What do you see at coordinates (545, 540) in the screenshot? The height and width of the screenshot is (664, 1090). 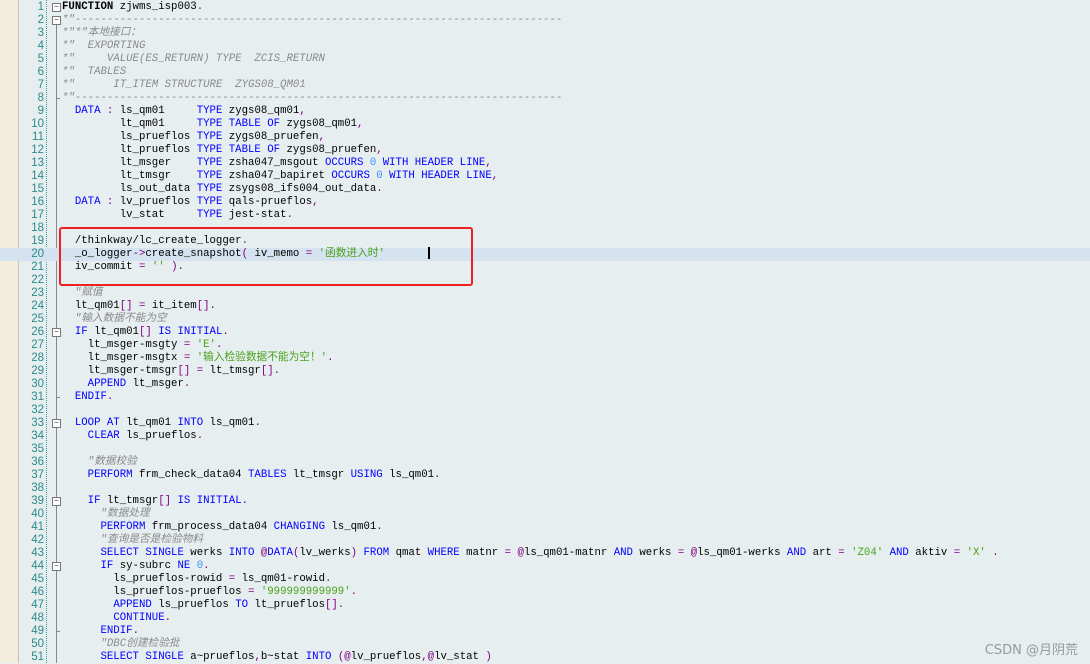 I see `code-line: 42 "查询是否是检验物料` at bounding box center [545, 540].